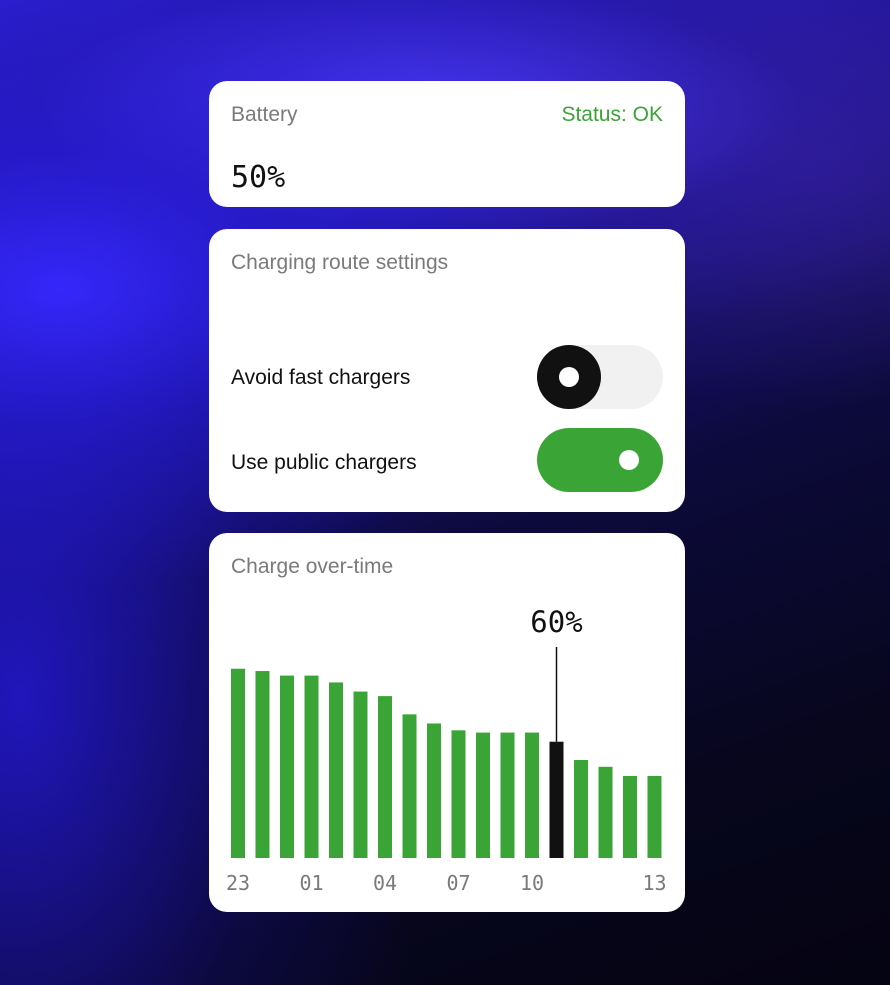  What do you see at coordinates (446, 750) in the screenshot?
I see `charge-bar-chart: 60% 23 01 04 07 10 13` at bounding box center [446, 750].